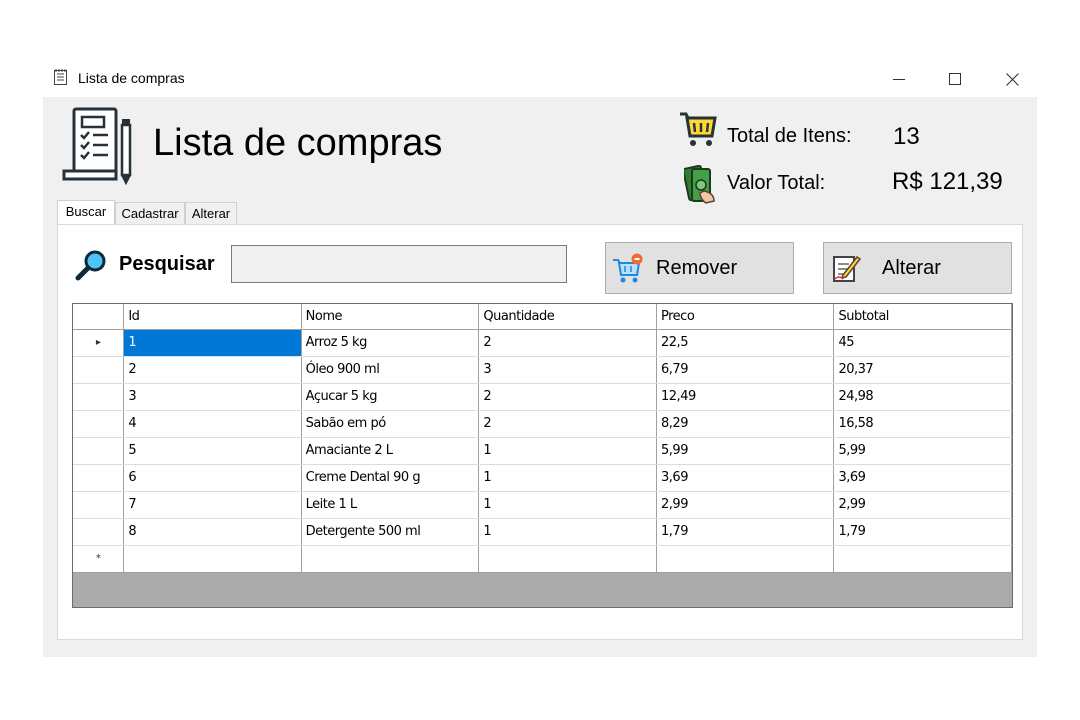  I want to click on maximize-button, so click(955, 79).